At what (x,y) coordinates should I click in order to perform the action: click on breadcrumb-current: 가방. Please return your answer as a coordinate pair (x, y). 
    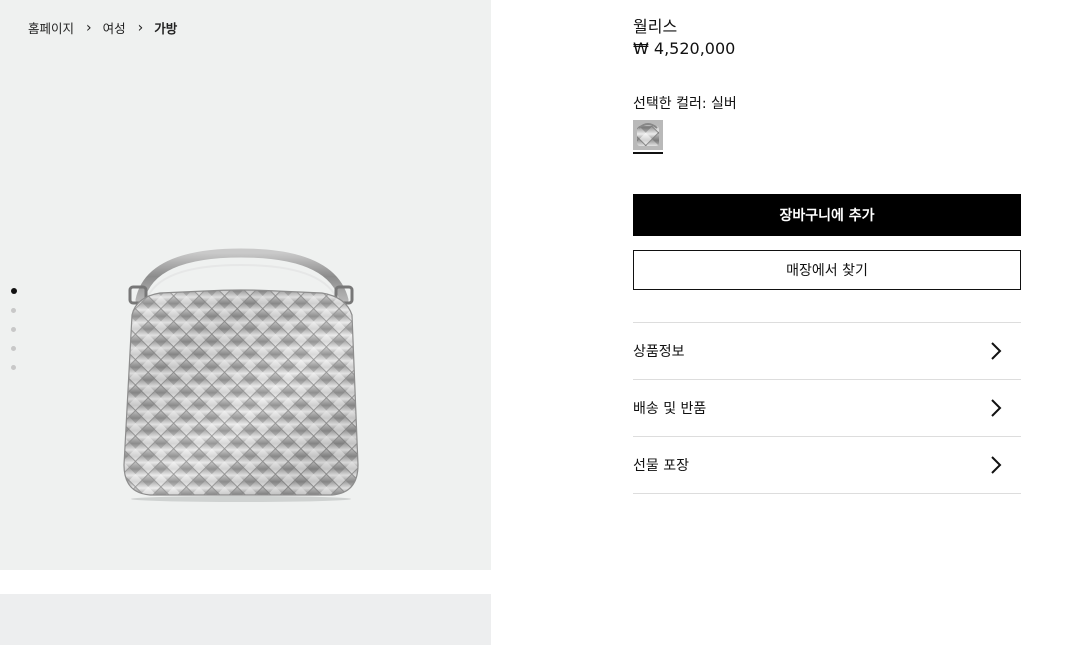
    Looking at the image, I should click on (166, 28).